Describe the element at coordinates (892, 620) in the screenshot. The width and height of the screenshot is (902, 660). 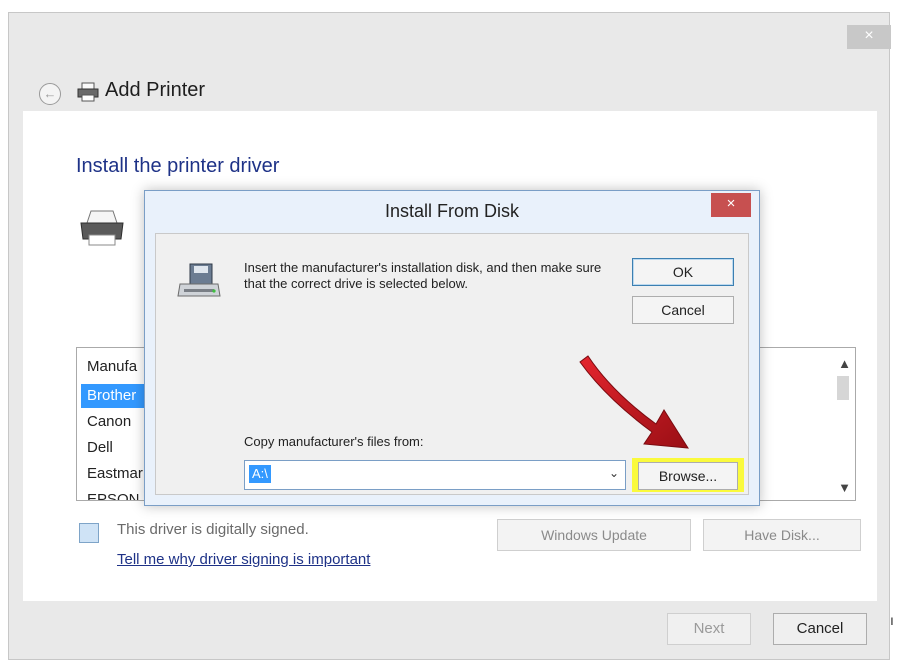
I see `background-fragment: ı` at that location.